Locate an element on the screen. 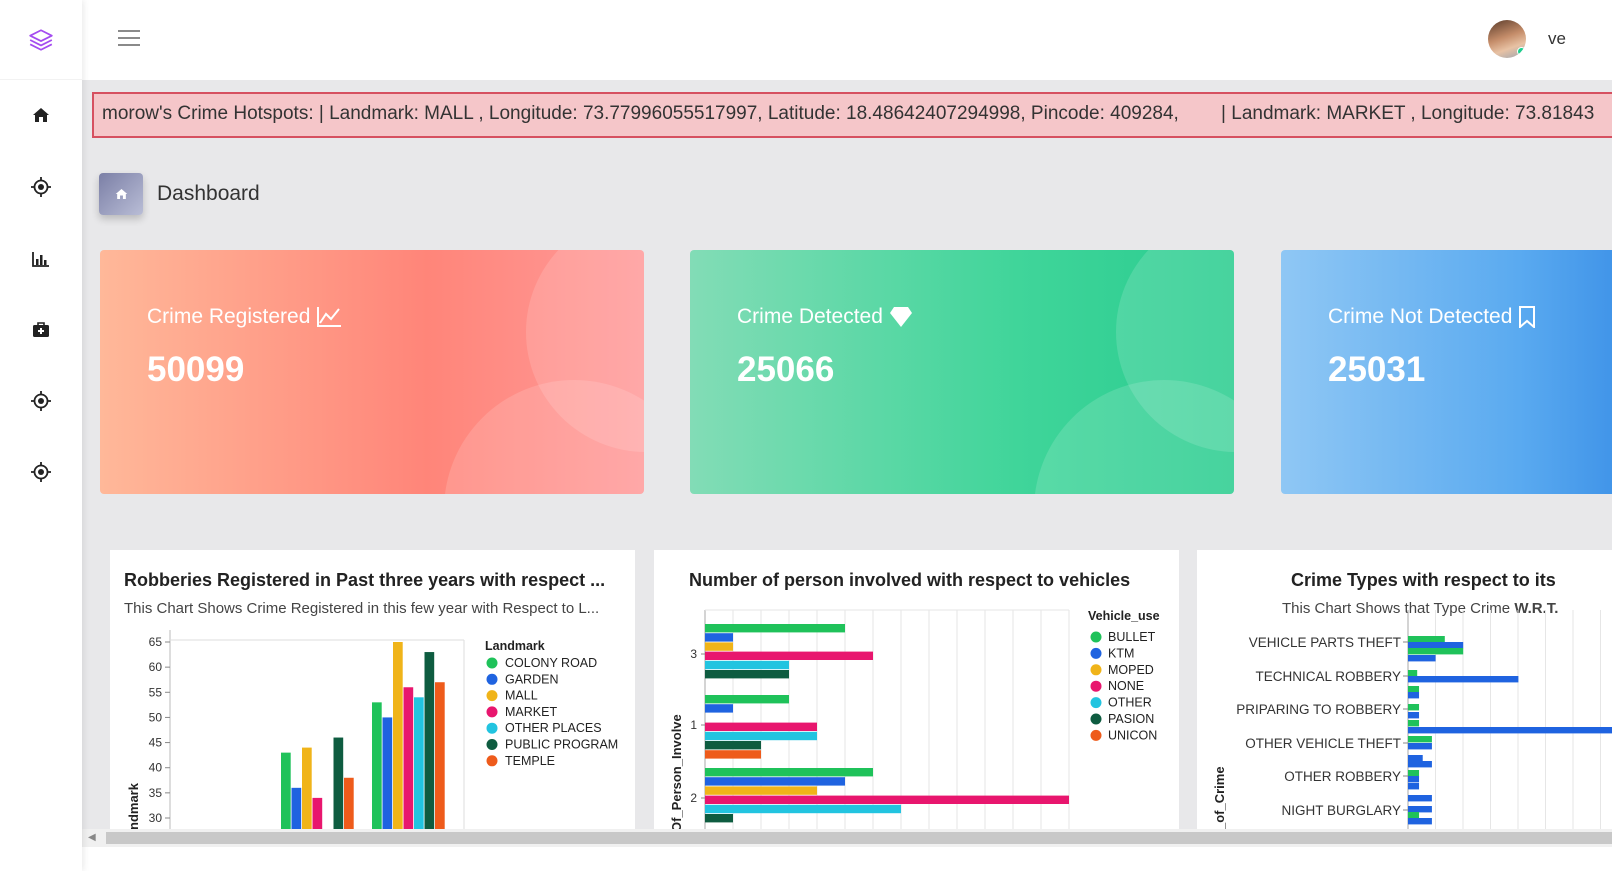  card-title: Crime Not Detected is located at coordinates (1432, 317).